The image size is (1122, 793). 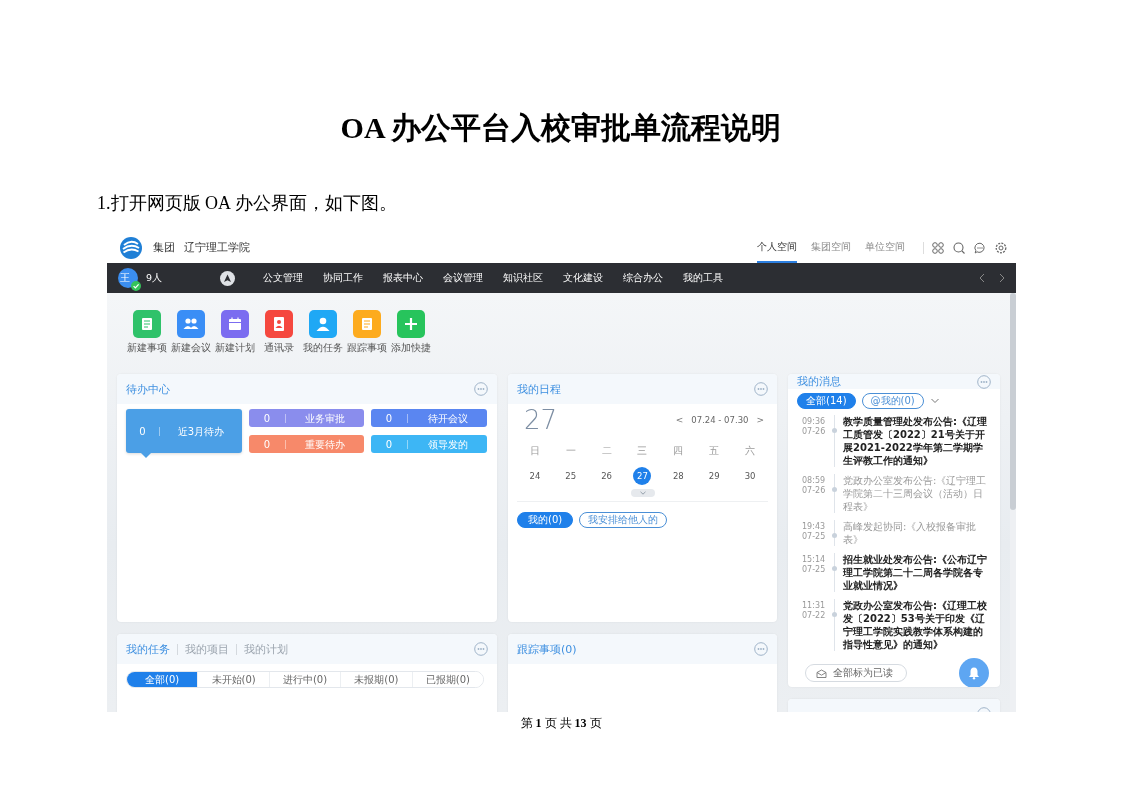 I want to click on space-tab: 集团空间, so click(x=831, y=247).